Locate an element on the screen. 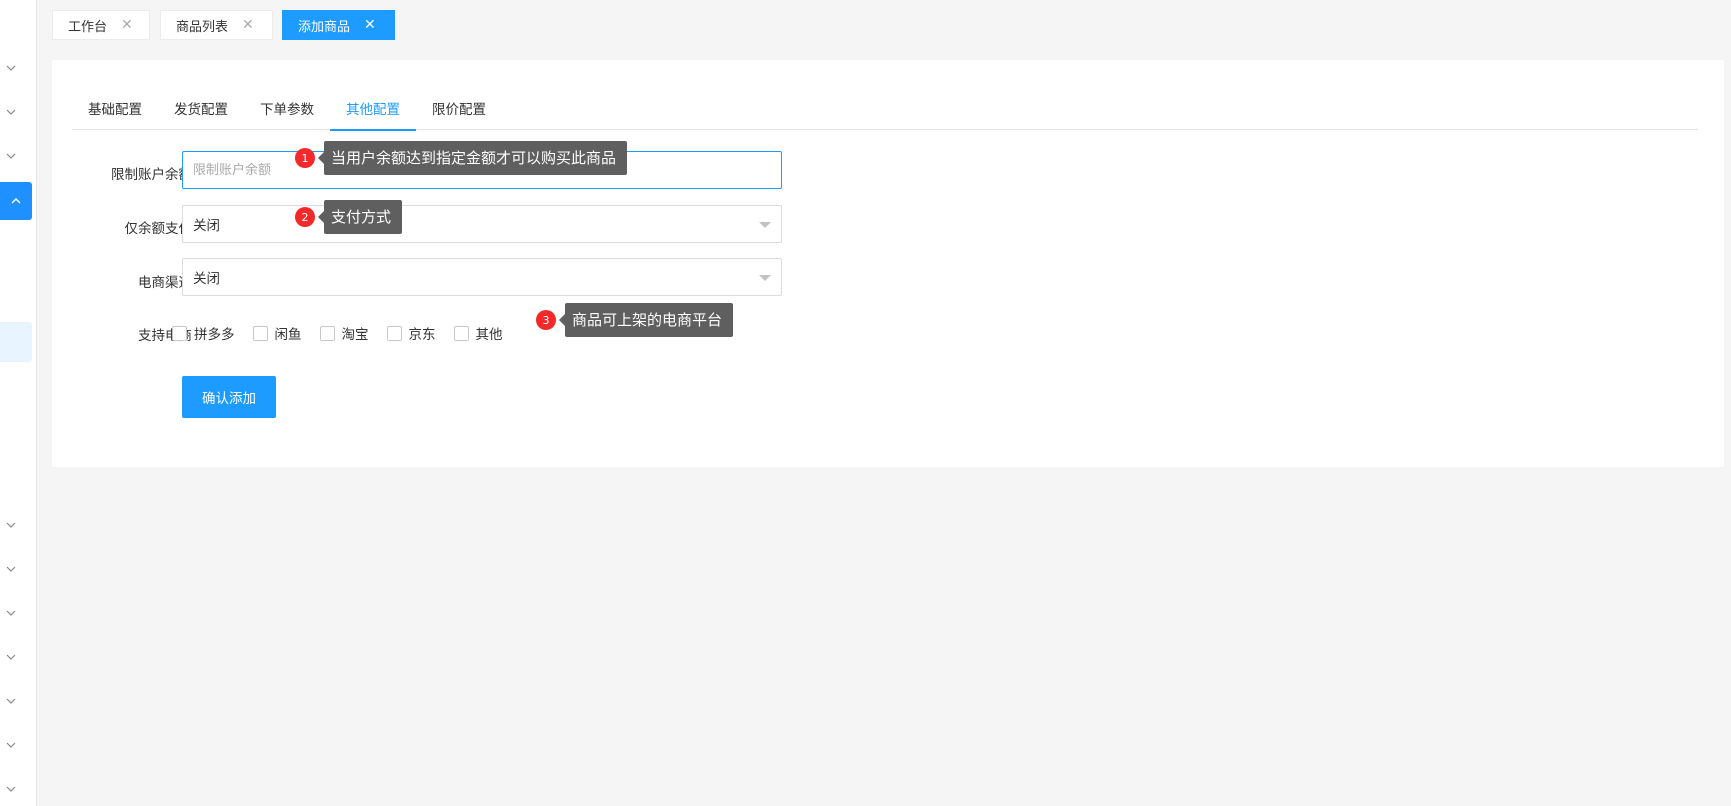  checkbox-label: 闲鱼 is located at coordinates (288, 335).